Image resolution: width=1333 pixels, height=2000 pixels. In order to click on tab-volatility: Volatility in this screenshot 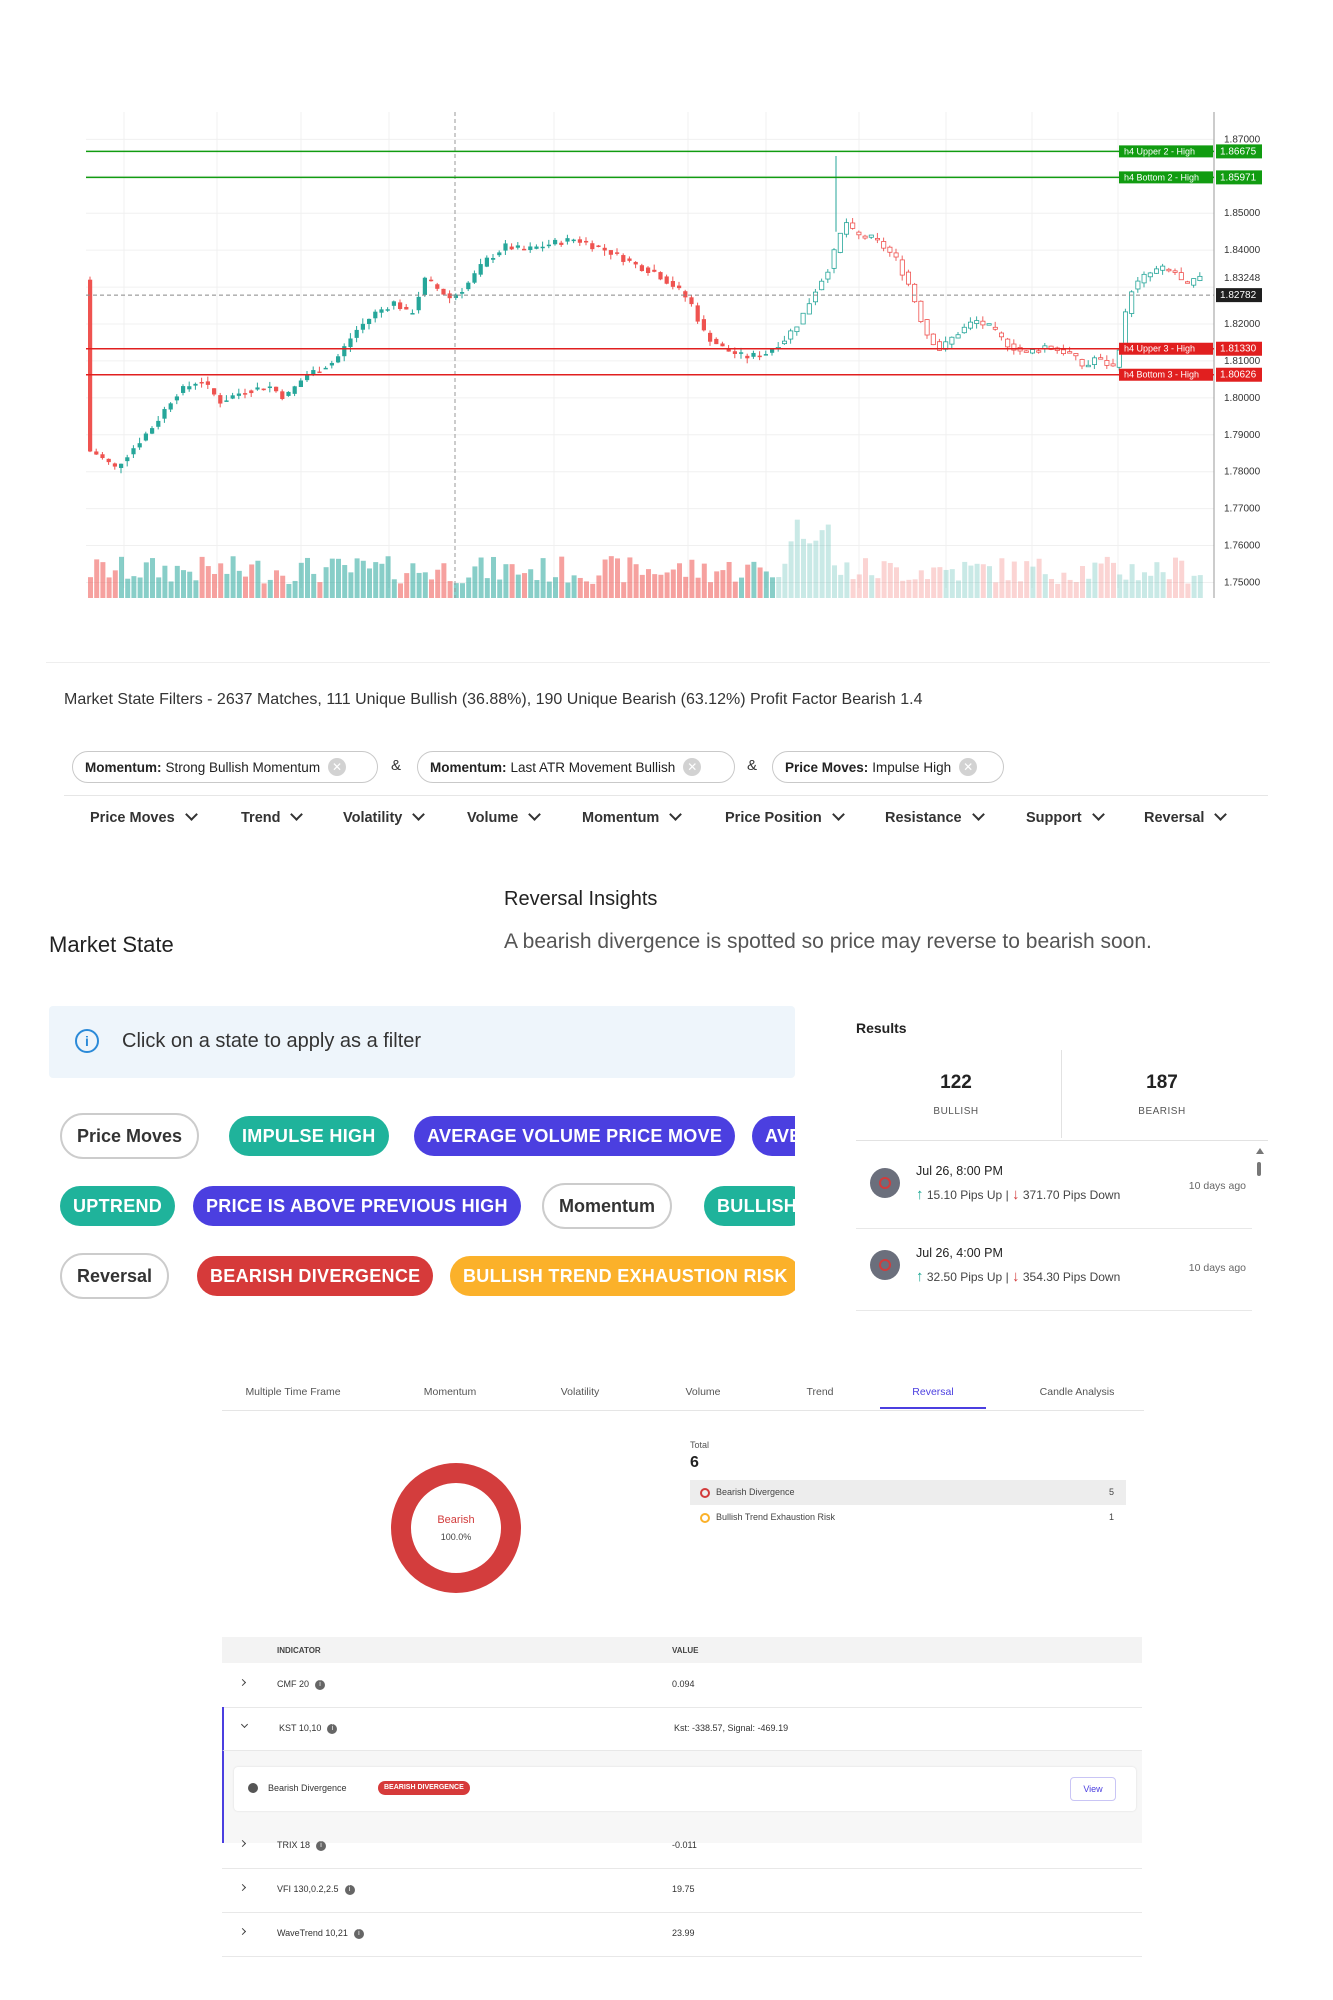, I will do `click(580, 1392)`.